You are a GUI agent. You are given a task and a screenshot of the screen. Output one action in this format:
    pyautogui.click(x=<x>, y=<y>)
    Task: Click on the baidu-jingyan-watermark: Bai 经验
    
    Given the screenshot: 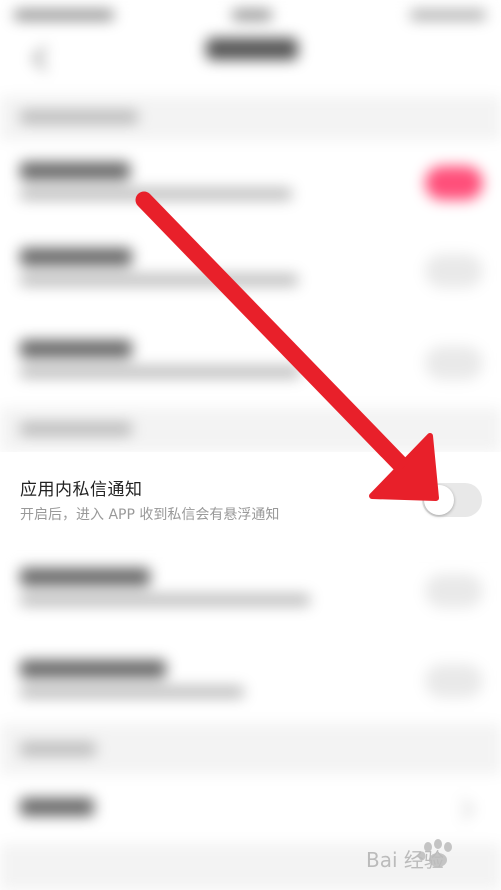 What is the action you would take?
    pyautogui.click(x=409, y=855)
    